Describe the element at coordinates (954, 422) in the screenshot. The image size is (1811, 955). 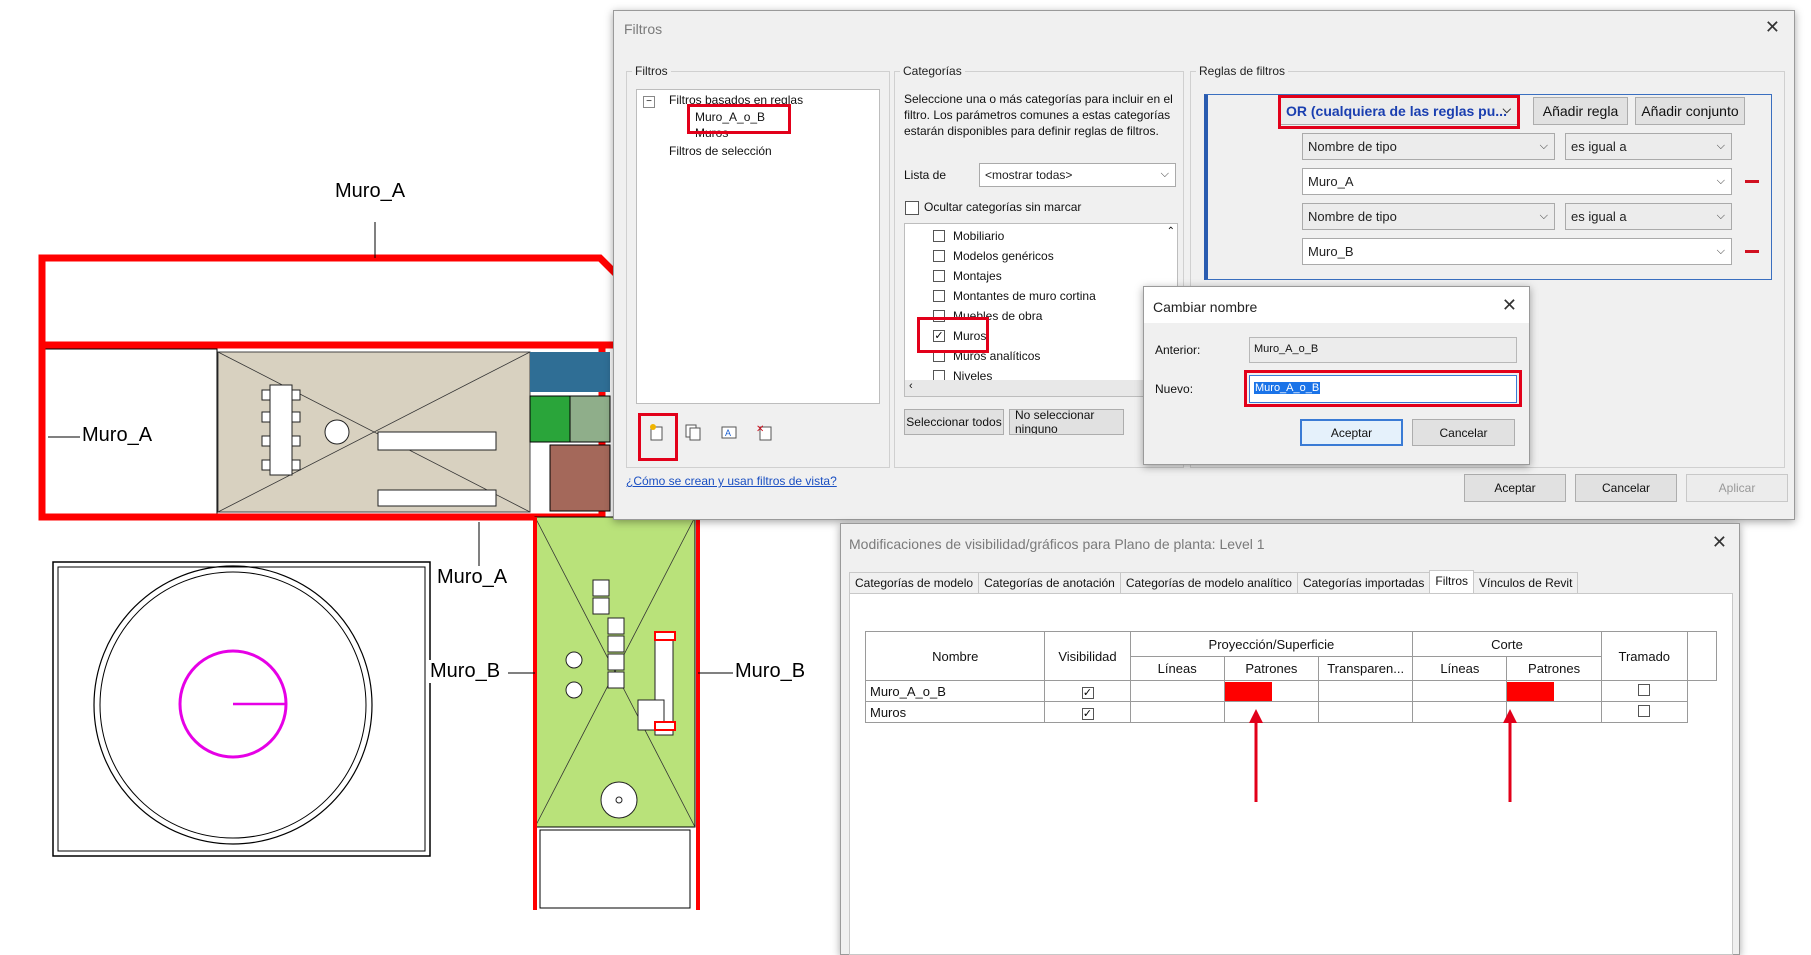
I see `select-all-button: Seleccionar todos` at that location.